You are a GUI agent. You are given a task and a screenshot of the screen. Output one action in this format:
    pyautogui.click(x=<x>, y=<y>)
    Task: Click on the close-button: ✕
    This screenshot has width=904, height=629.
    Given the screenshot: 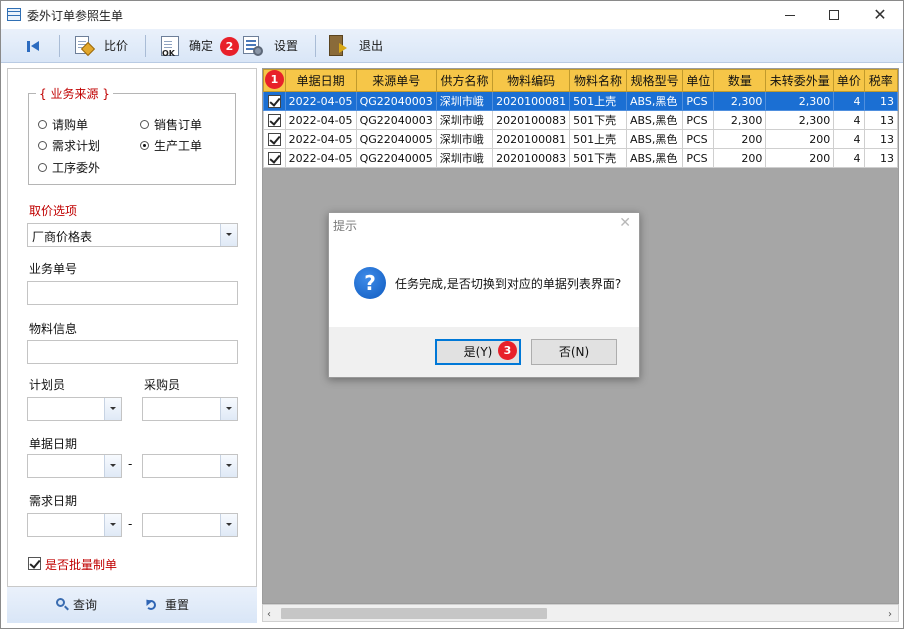 What is the action you would take?
    pyautogui.click(x=880, y=15)
    